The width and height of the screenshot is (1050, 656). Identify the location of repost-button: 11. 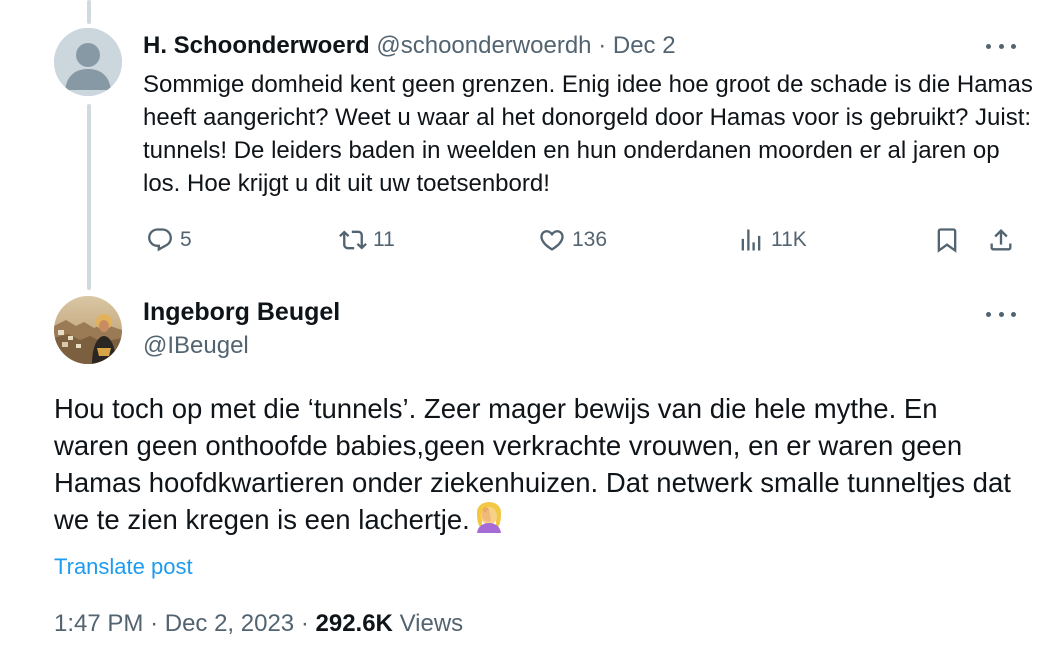
(367, 240).